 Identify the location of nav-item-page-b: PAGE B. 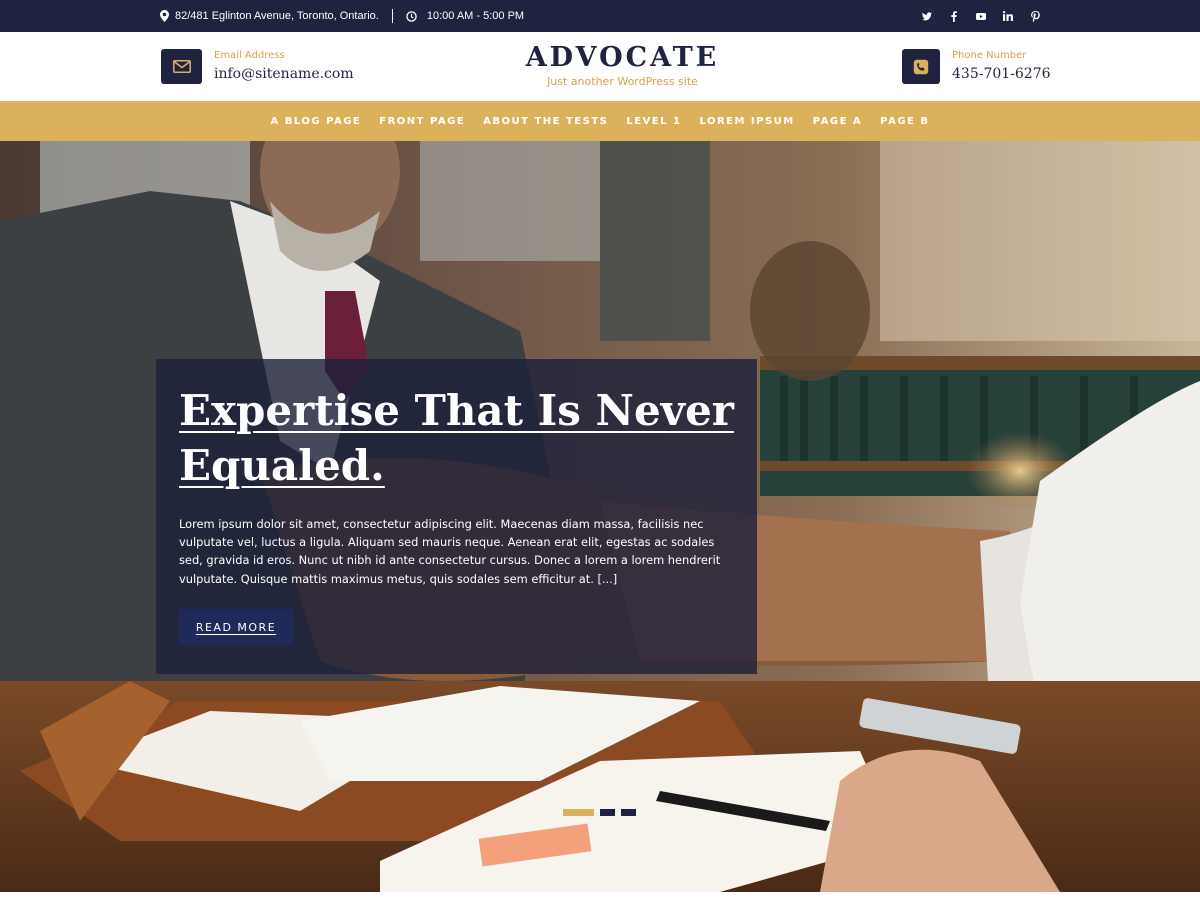
(904, 121).